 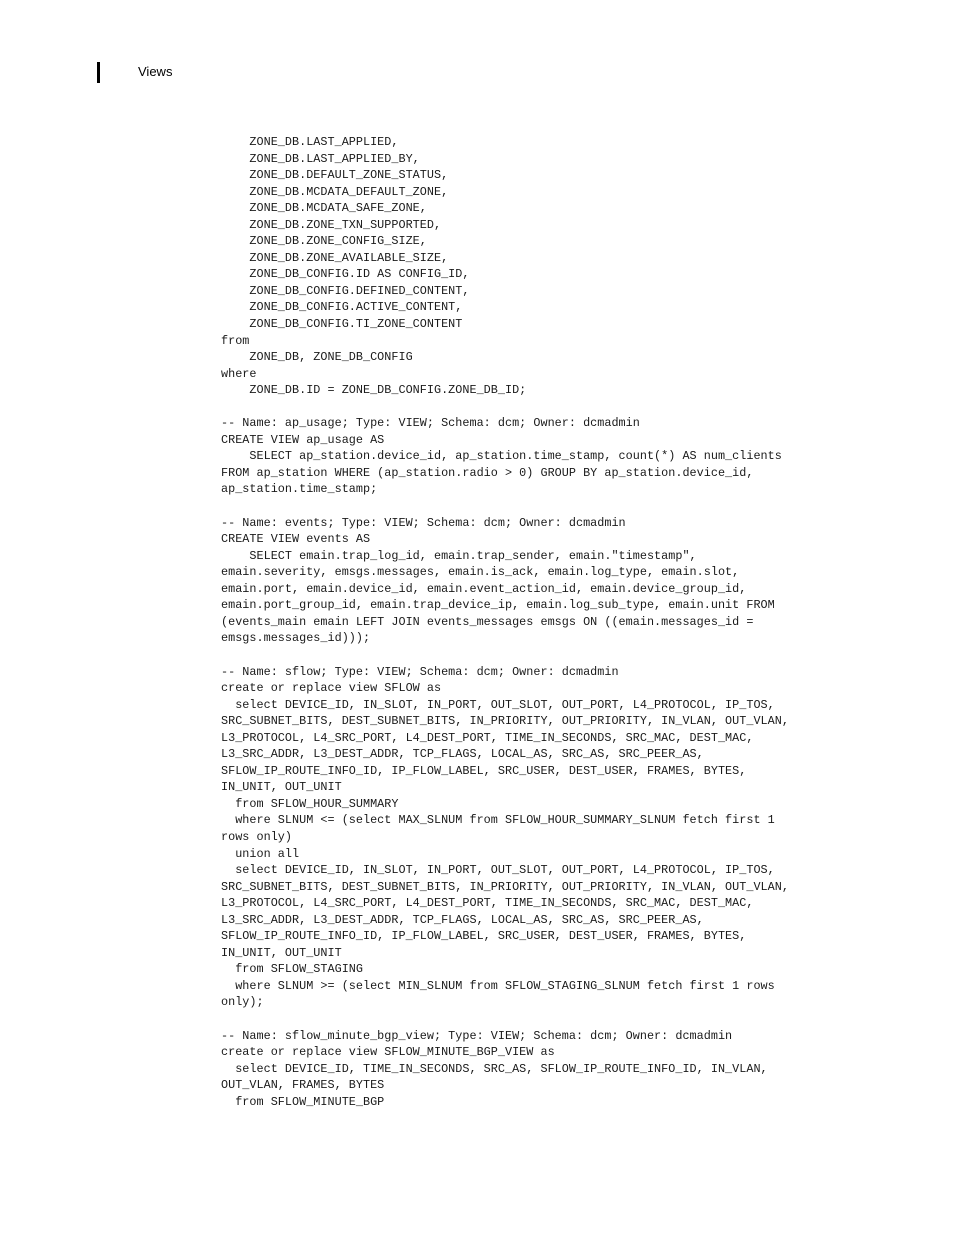 What do you see at coordinates (292, 969) in the screenshot?
I see `code-line: from SFLOW_STAGING` at bounding box center [292, 969].